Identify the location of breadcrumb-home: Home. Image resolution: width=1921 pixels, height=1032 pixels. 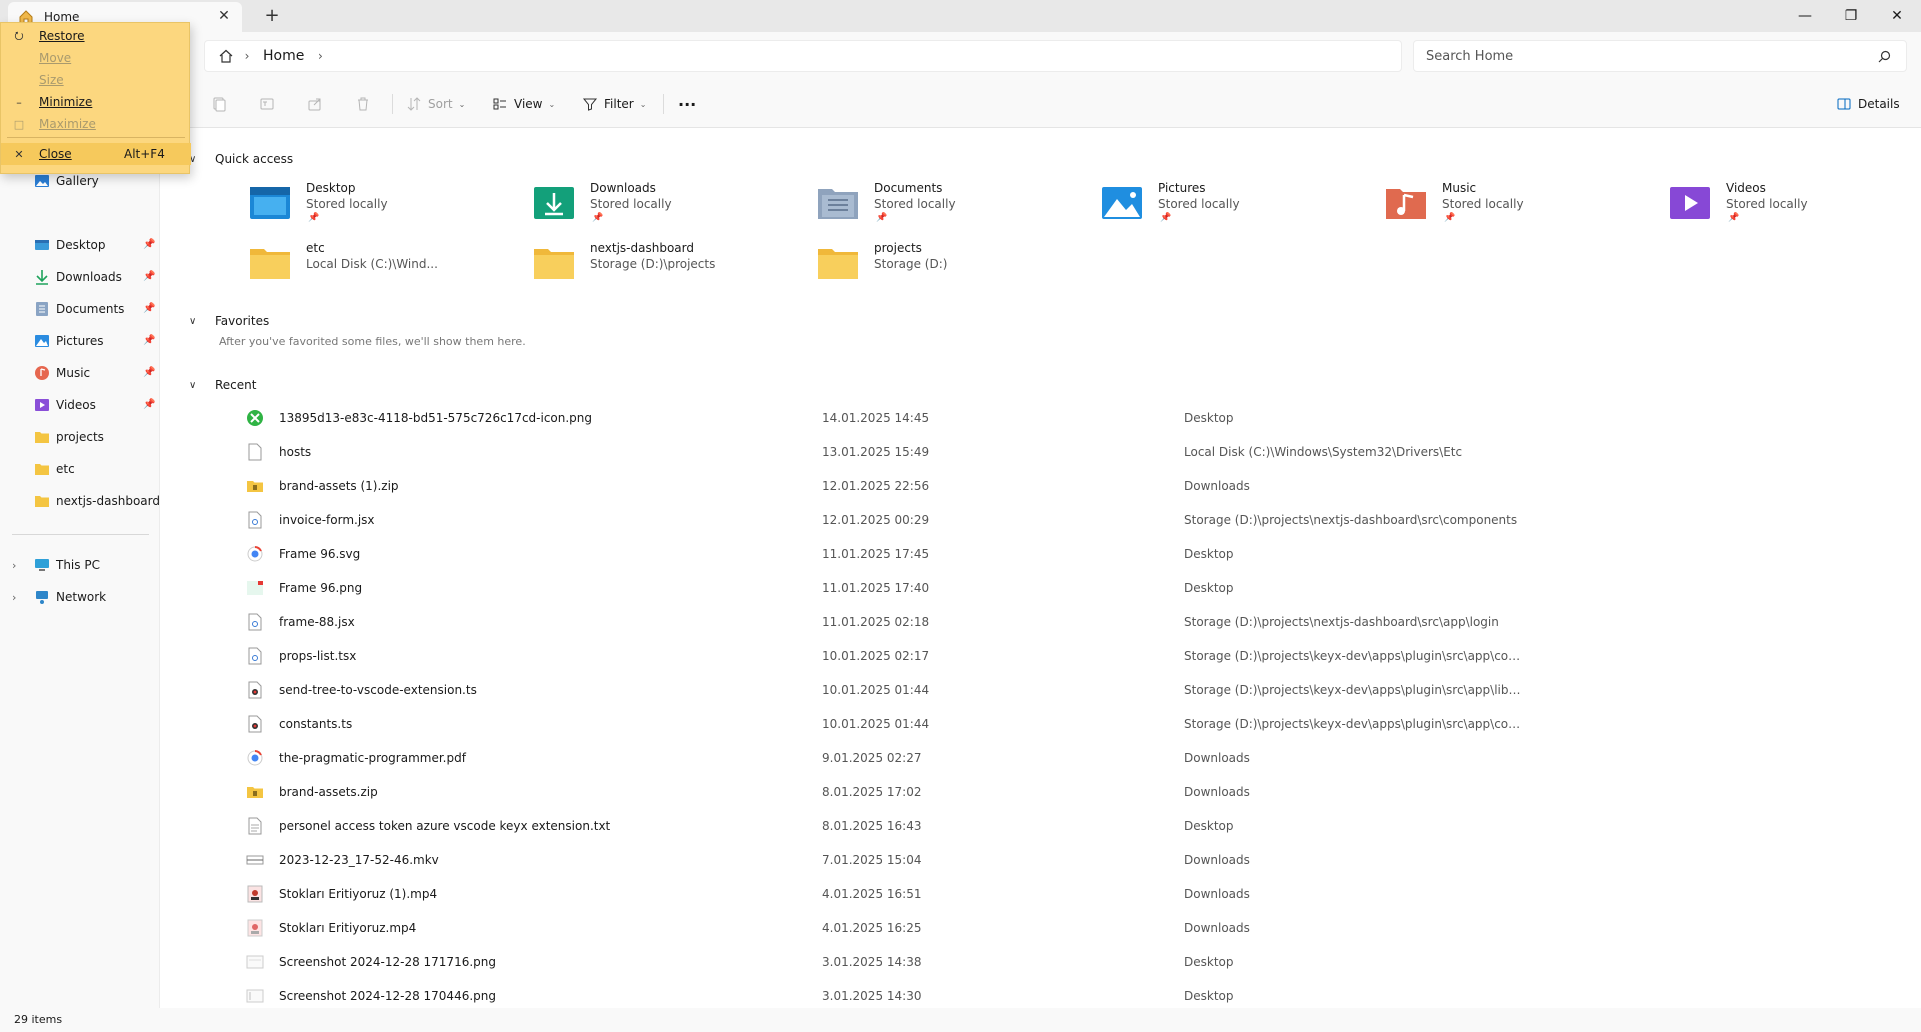
(283, 56).